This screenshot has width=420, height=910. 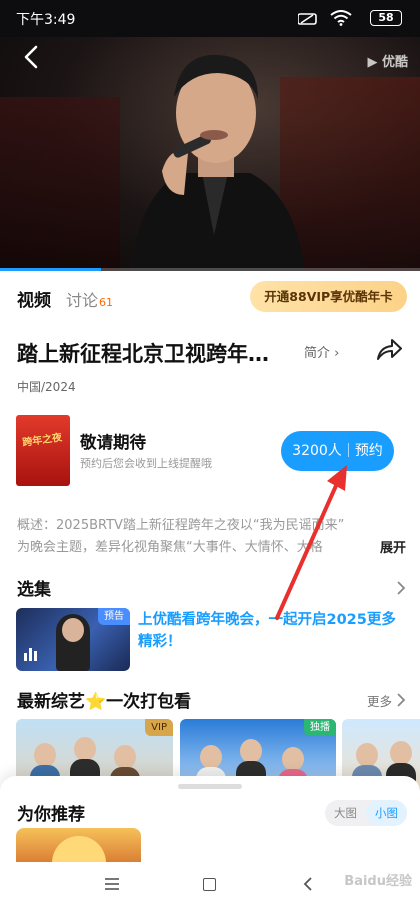 What do you see at coordinates (113, 442) in the screenshot?
I see `reserve-title: 敬请期待` at bounding box center [113, 442].